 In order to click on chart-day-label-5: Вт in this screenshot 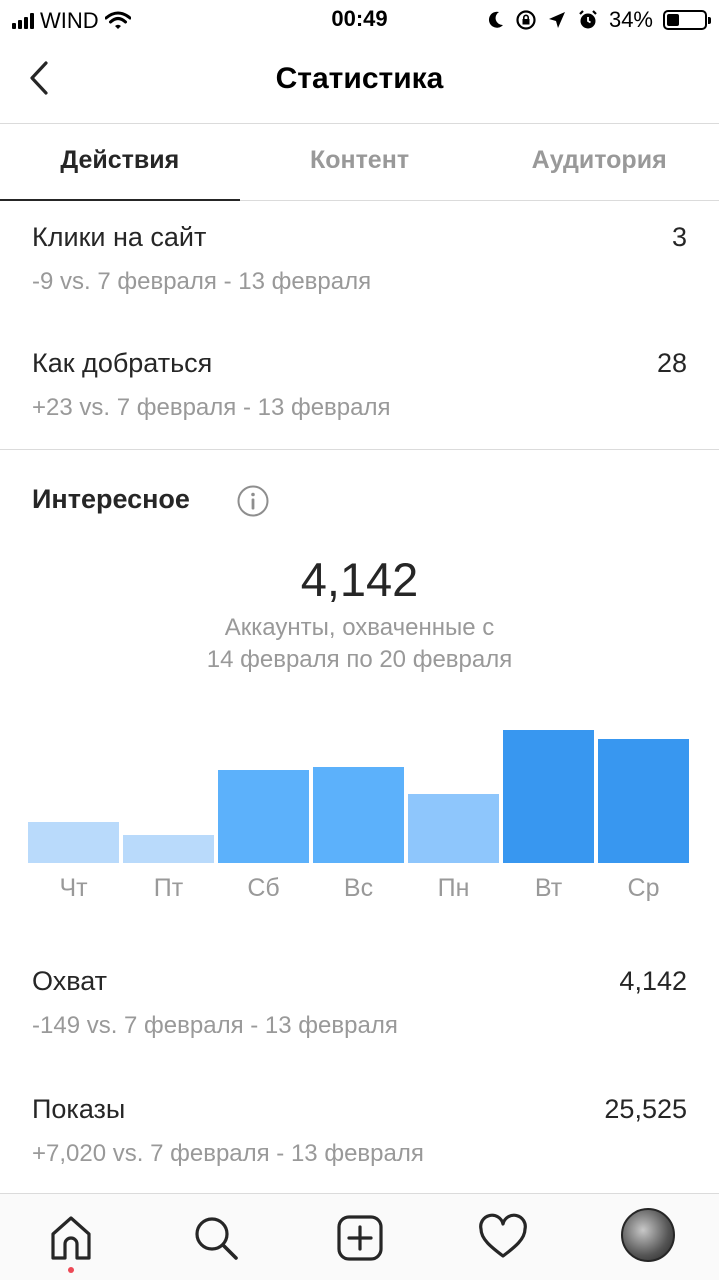, I will do `click(548, 888)`.